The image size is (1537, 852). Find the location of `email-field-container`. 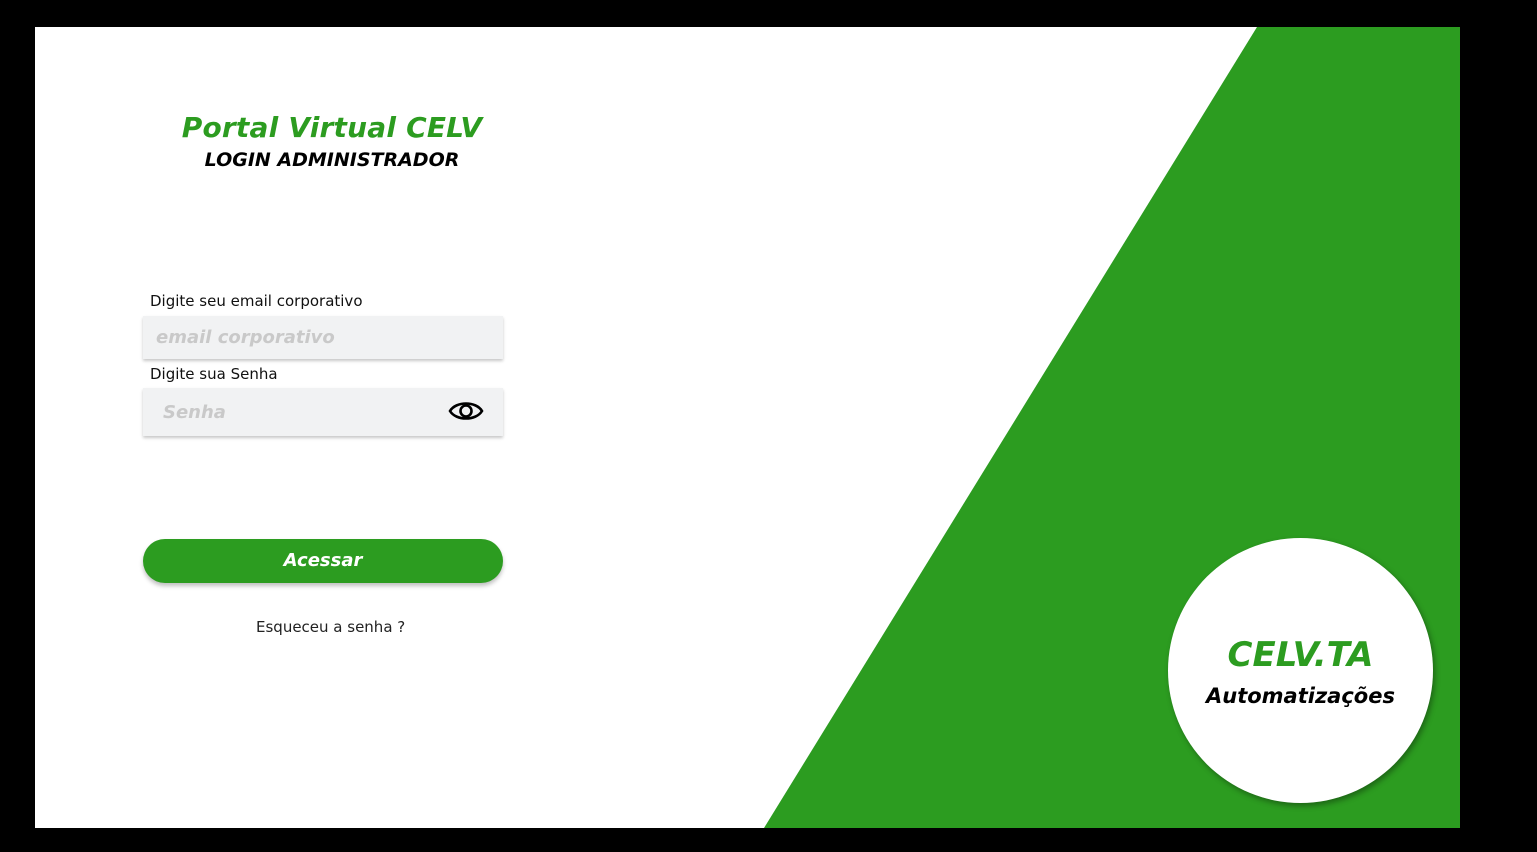

email-field-container is located at coordinates (323, 337).